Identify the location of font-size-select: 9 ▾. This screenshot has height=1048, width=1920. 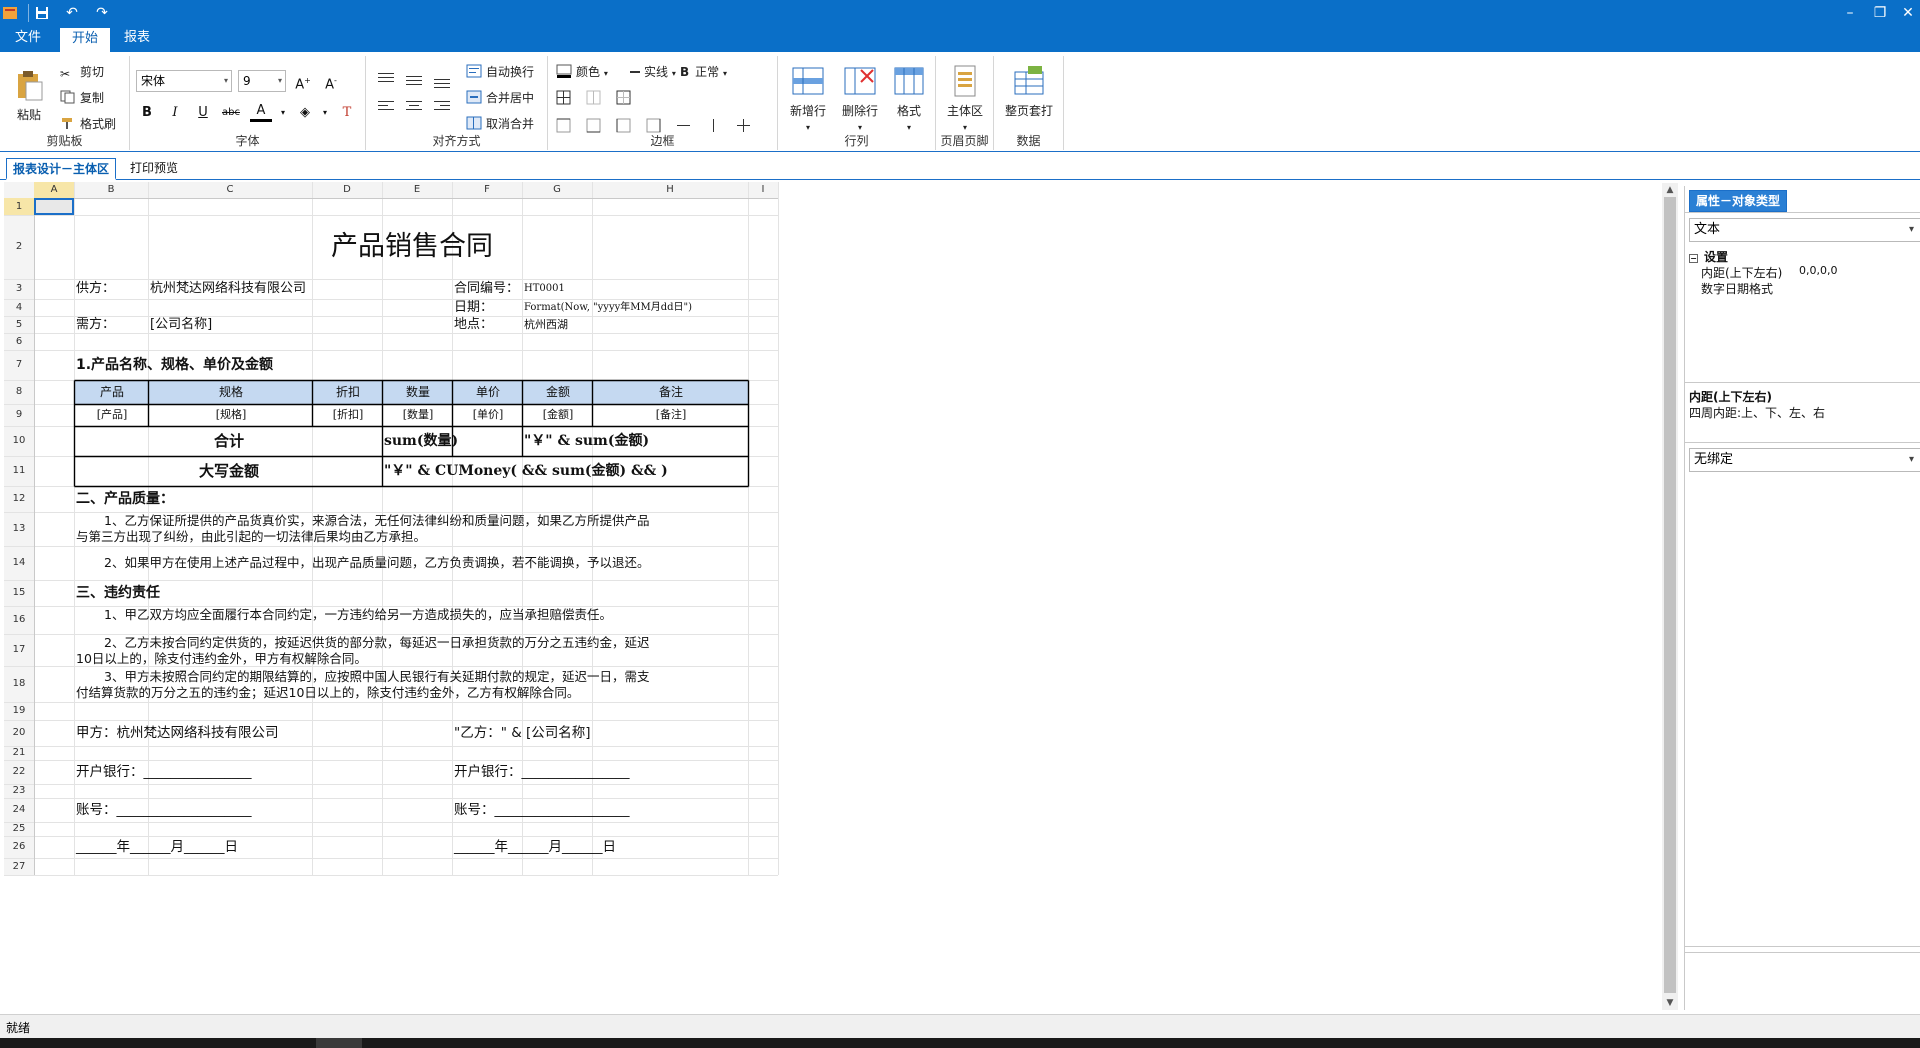
(262, 81).